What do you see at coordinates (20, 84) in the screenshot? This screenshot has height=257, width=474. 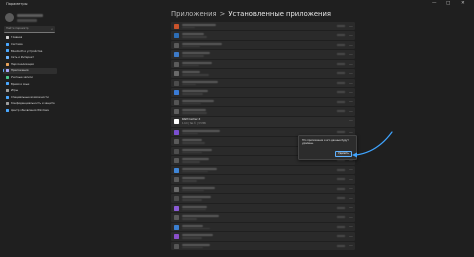 I see `sidebar-item-label: Время и язык` at bounding box center [20, 84].